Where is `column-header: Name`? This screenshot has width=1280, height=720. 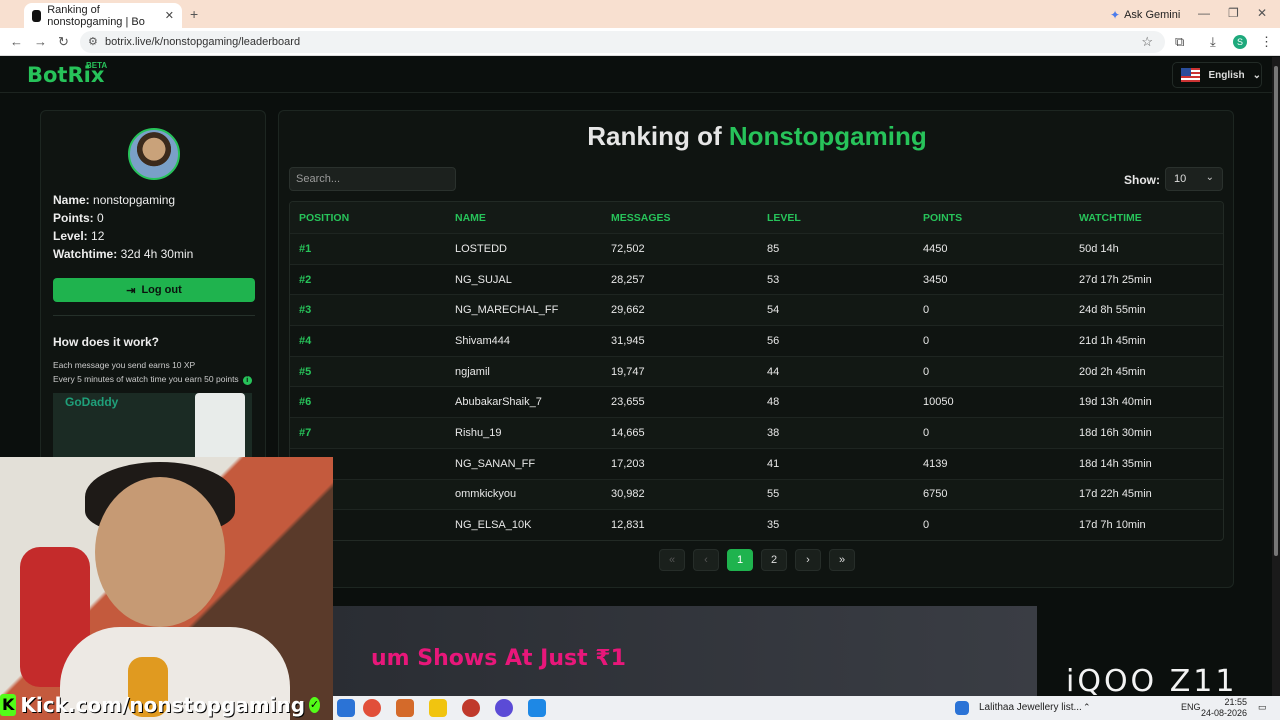
column-header: Name is located at coordinates (524, 218).